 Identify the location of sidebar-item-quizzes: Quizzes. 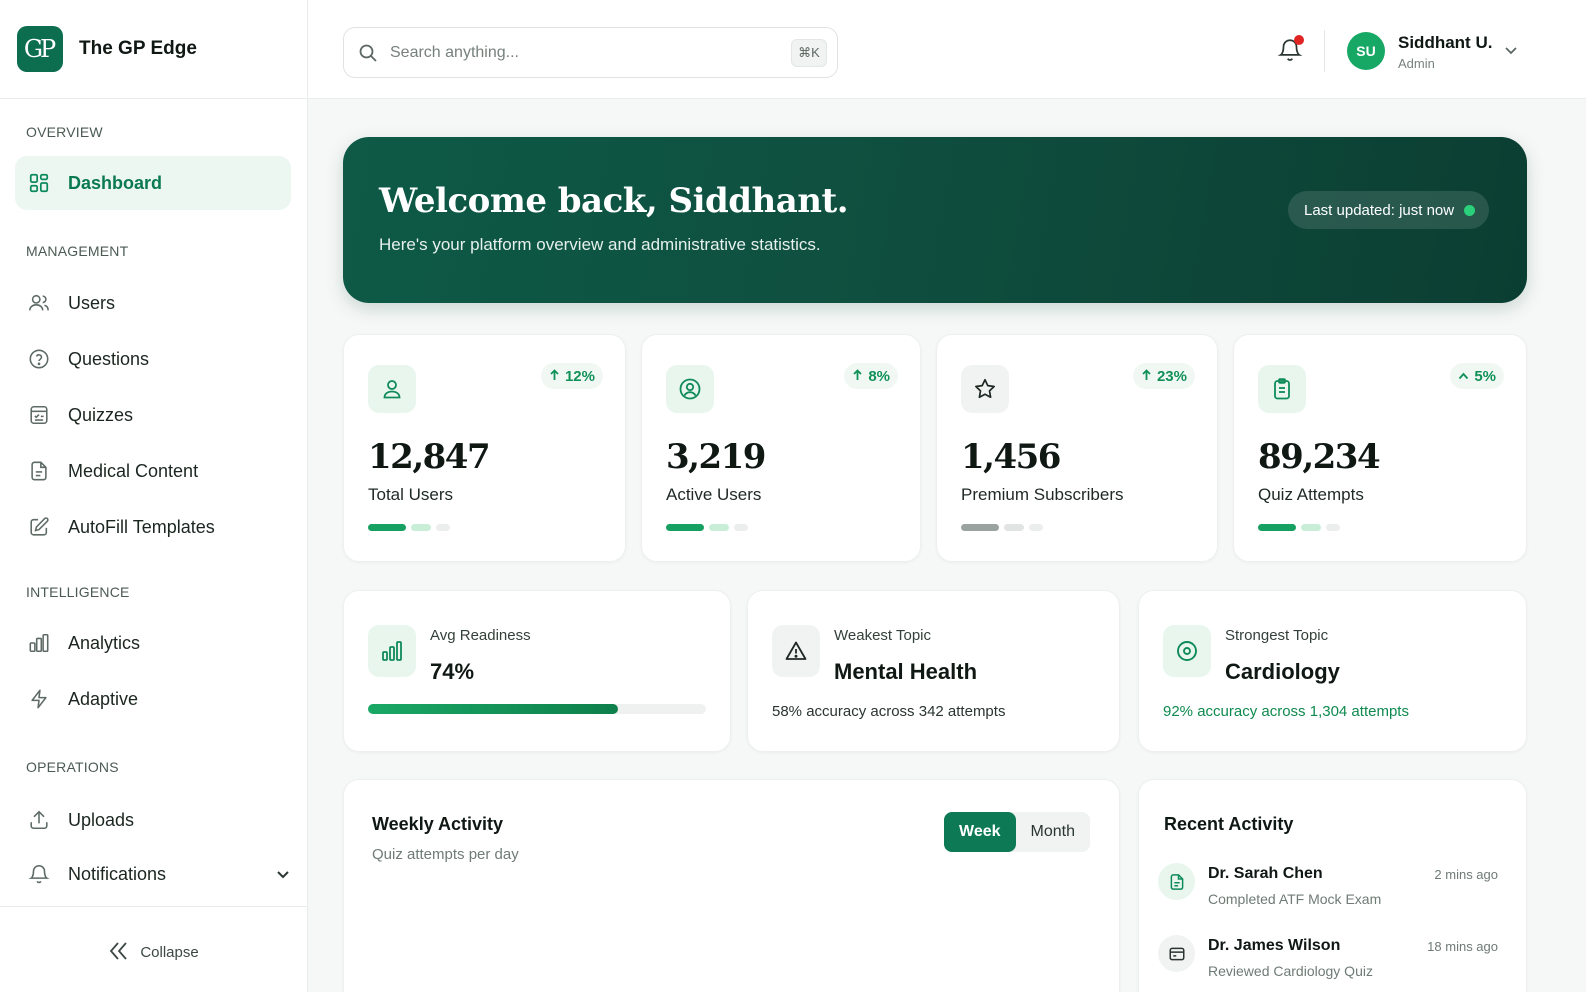
(153, 415).